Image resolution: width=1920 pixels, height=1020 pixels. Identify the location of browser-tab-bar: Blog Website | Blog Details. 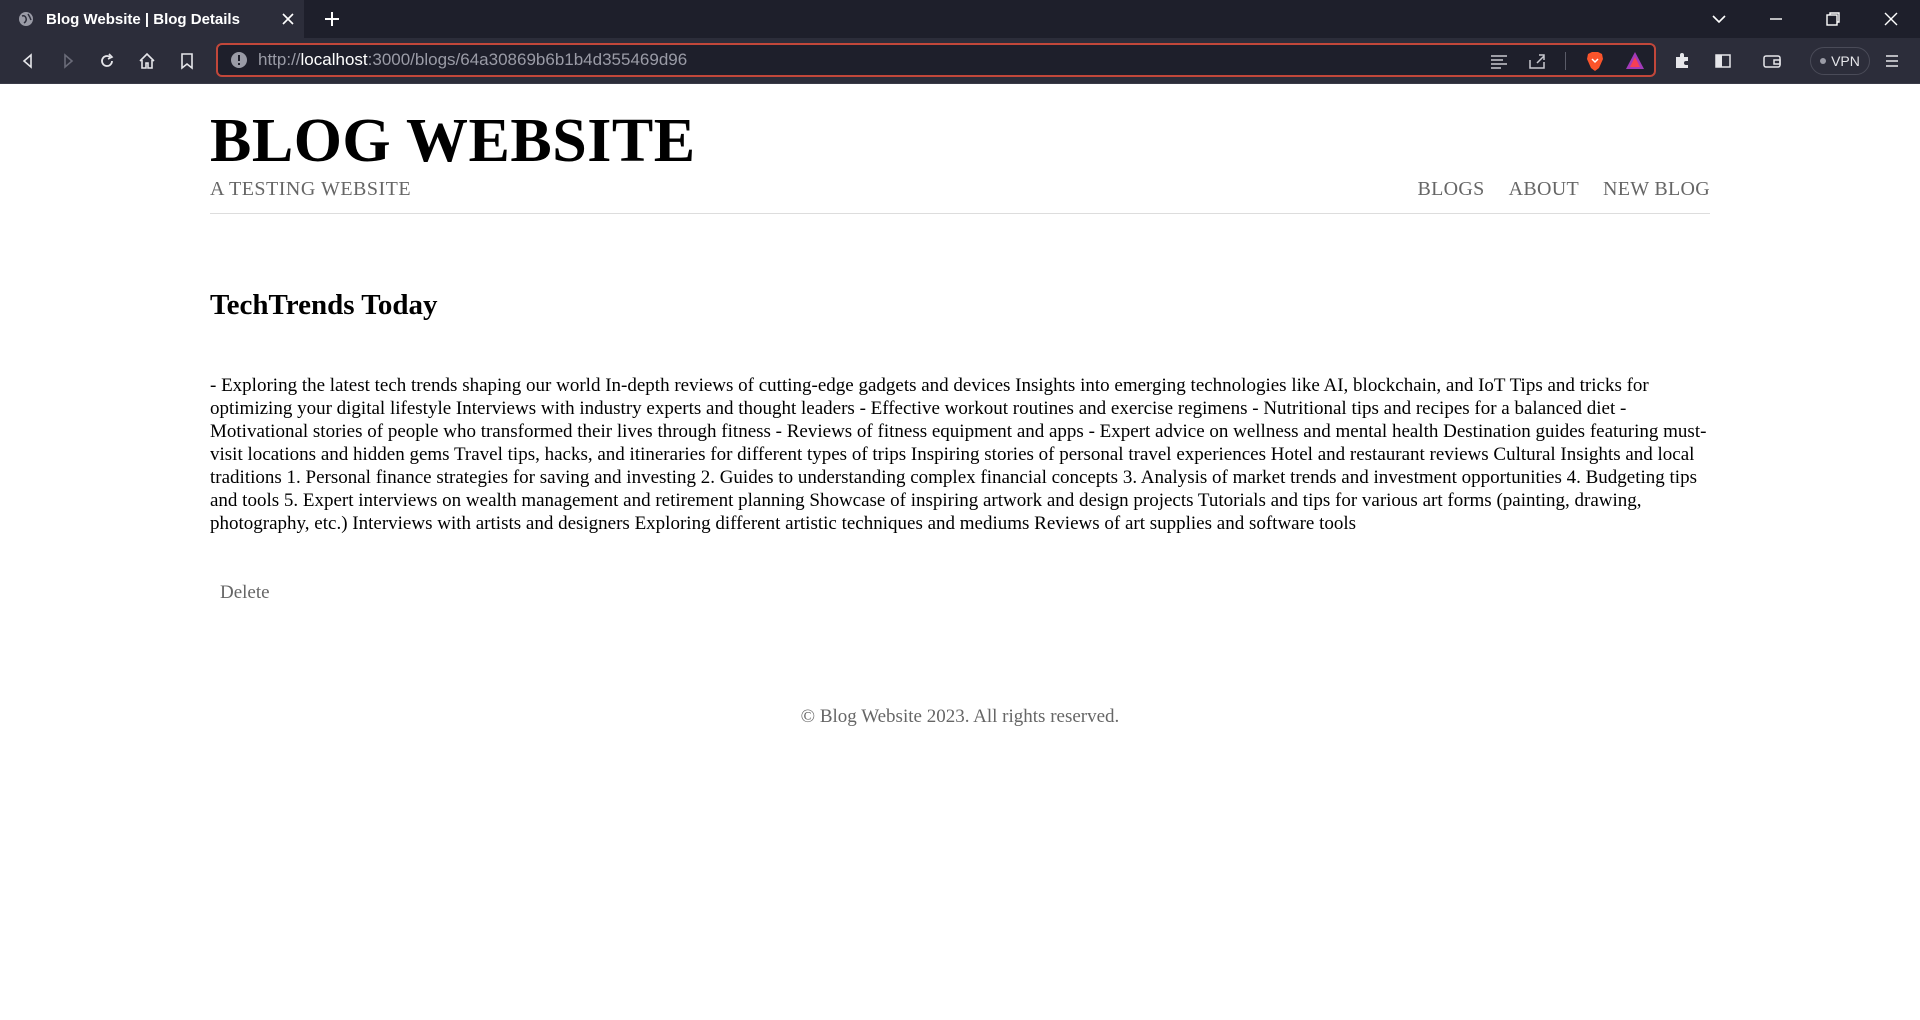
(960, 19).